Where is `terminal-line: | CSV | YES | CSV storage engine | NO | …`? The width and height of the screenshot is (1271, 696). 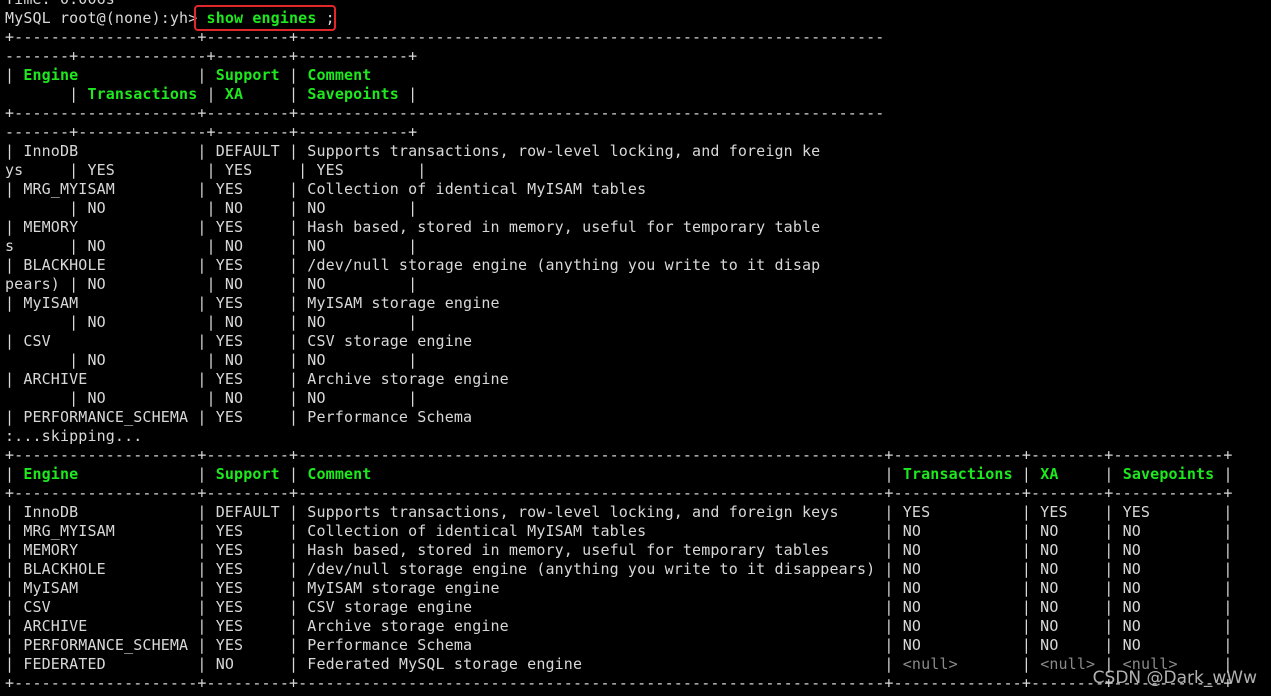 terminal-line: | CSV | YES | CSV storage engine | NO | … is located at coordinates (619, 607).